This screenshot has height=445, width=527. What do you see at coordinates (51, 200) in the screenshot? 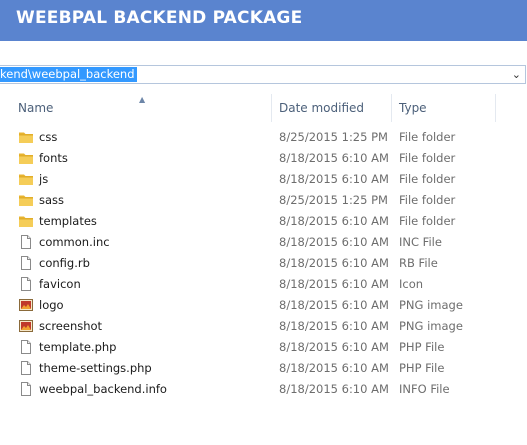
I see `file-name: sass` at bounding box center [51, 200].